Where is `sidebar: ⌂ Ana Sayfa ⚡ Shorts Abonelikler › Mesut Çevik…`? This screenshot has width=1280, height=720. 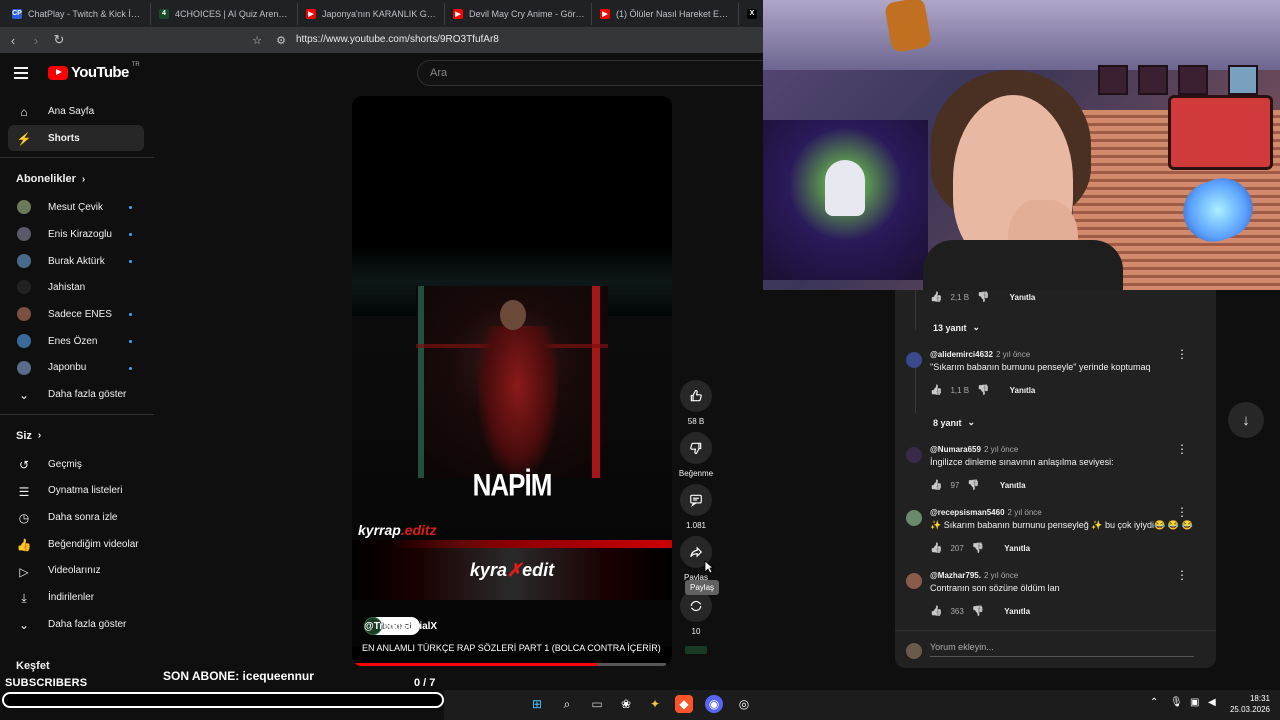 sidebar: ⌂ Ana Sayfa ⚡ Shorts Abonelikler › Mesut Çevik… is located at coordinates (77, 368).